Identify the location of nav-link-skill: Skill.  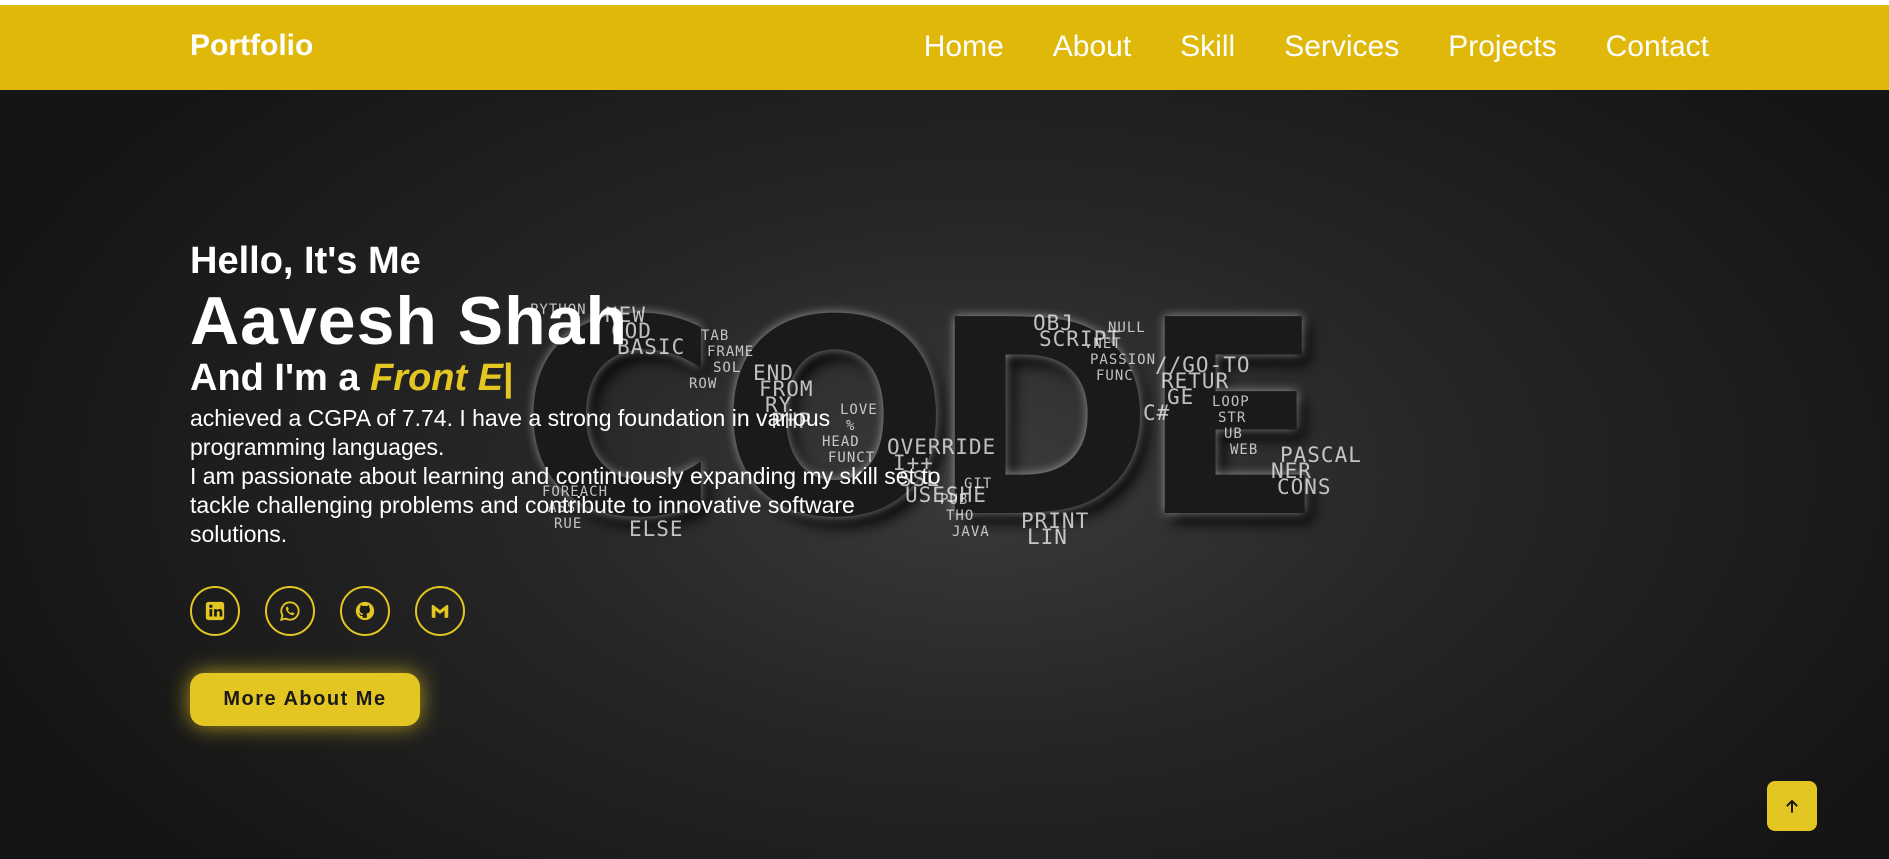
(1207, 47).